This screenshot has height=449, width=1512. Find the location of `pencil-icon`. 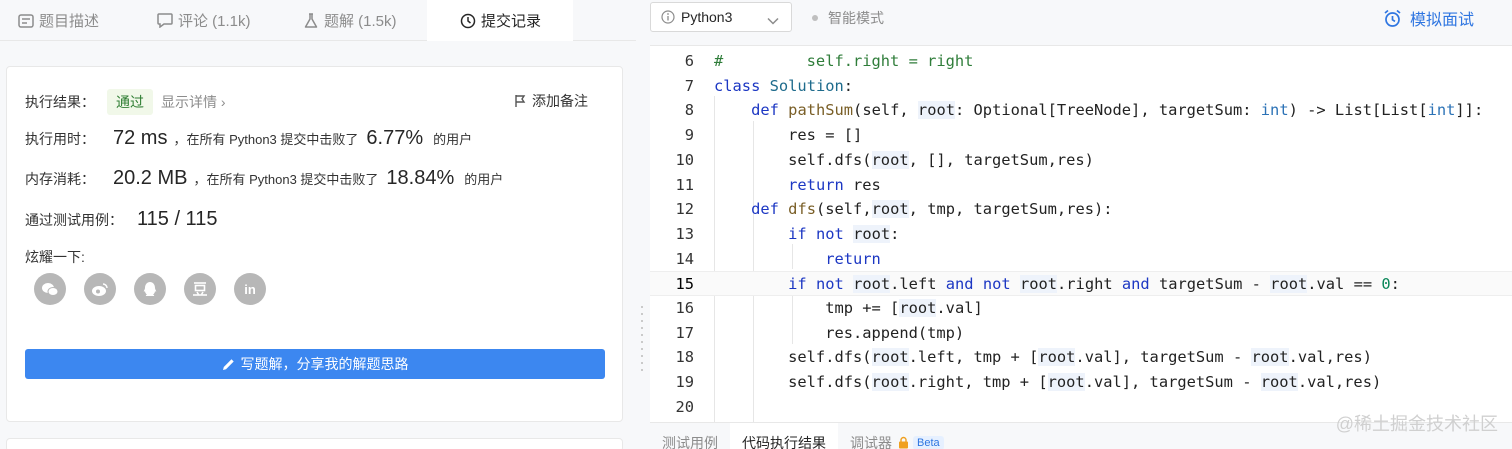

pencil-icon is located at coordinates (228, 364).